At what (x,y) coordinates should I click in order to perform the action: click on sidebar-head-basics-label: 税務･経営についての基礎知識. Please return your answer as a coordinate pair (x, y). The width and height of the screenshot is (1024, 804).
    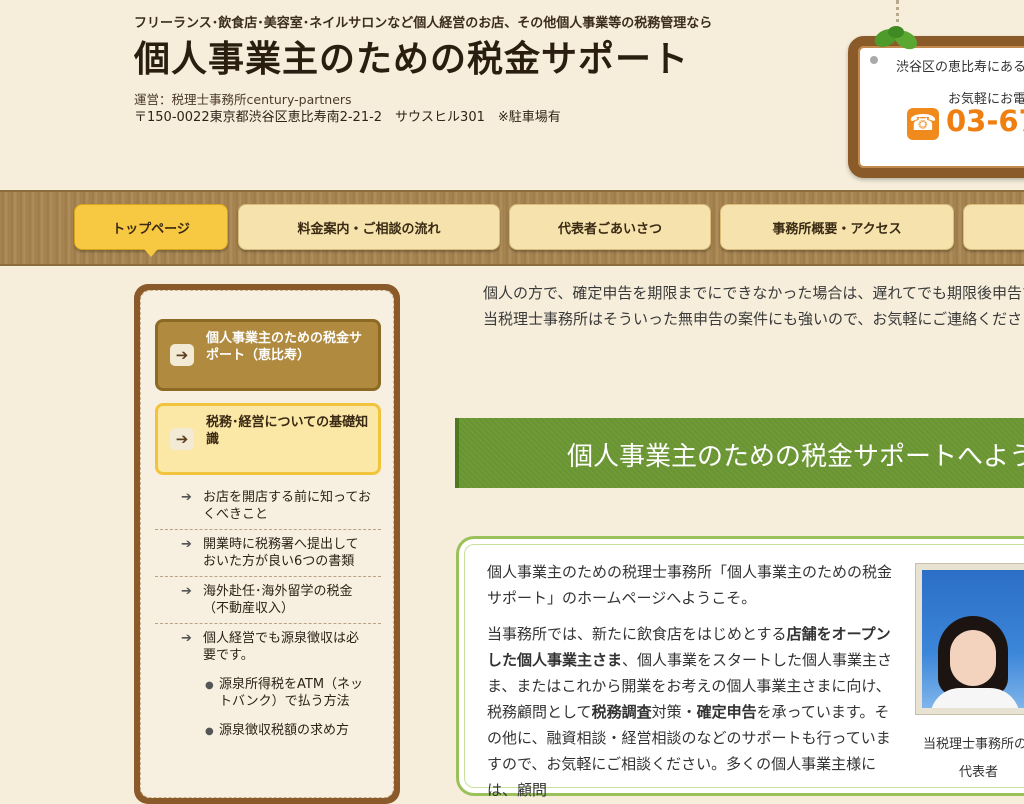
    Looking at the image, I should click on (287, 431).